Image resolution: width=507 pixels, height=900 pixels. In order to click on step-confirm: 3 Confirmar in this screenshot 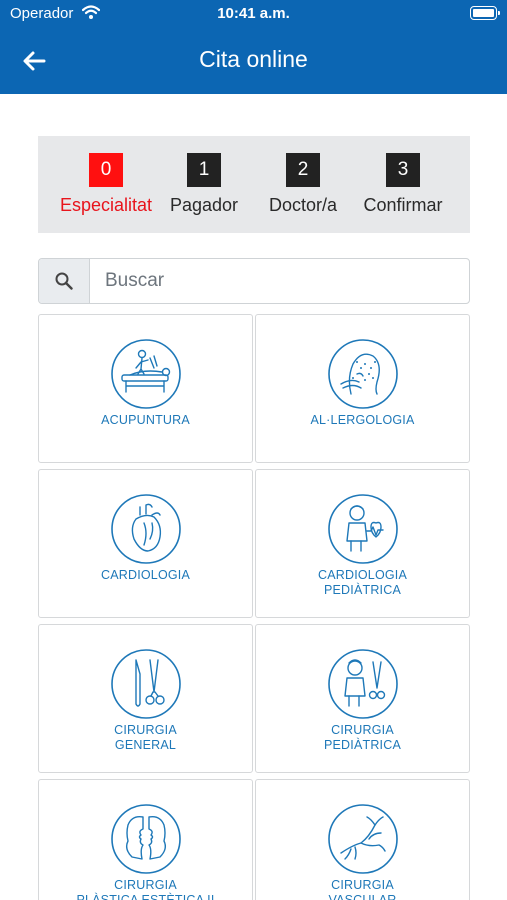, I will do `click(403, 184)`.